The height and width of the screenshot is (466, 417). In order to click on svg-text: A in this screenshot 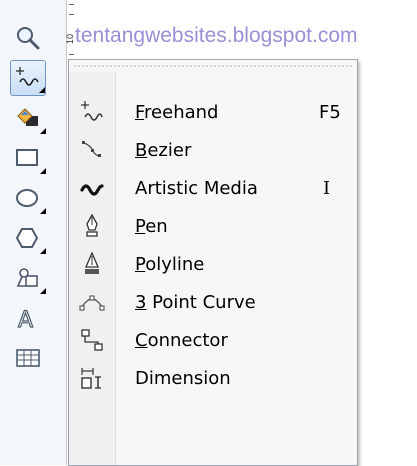, I will do `click(25, 320)`.